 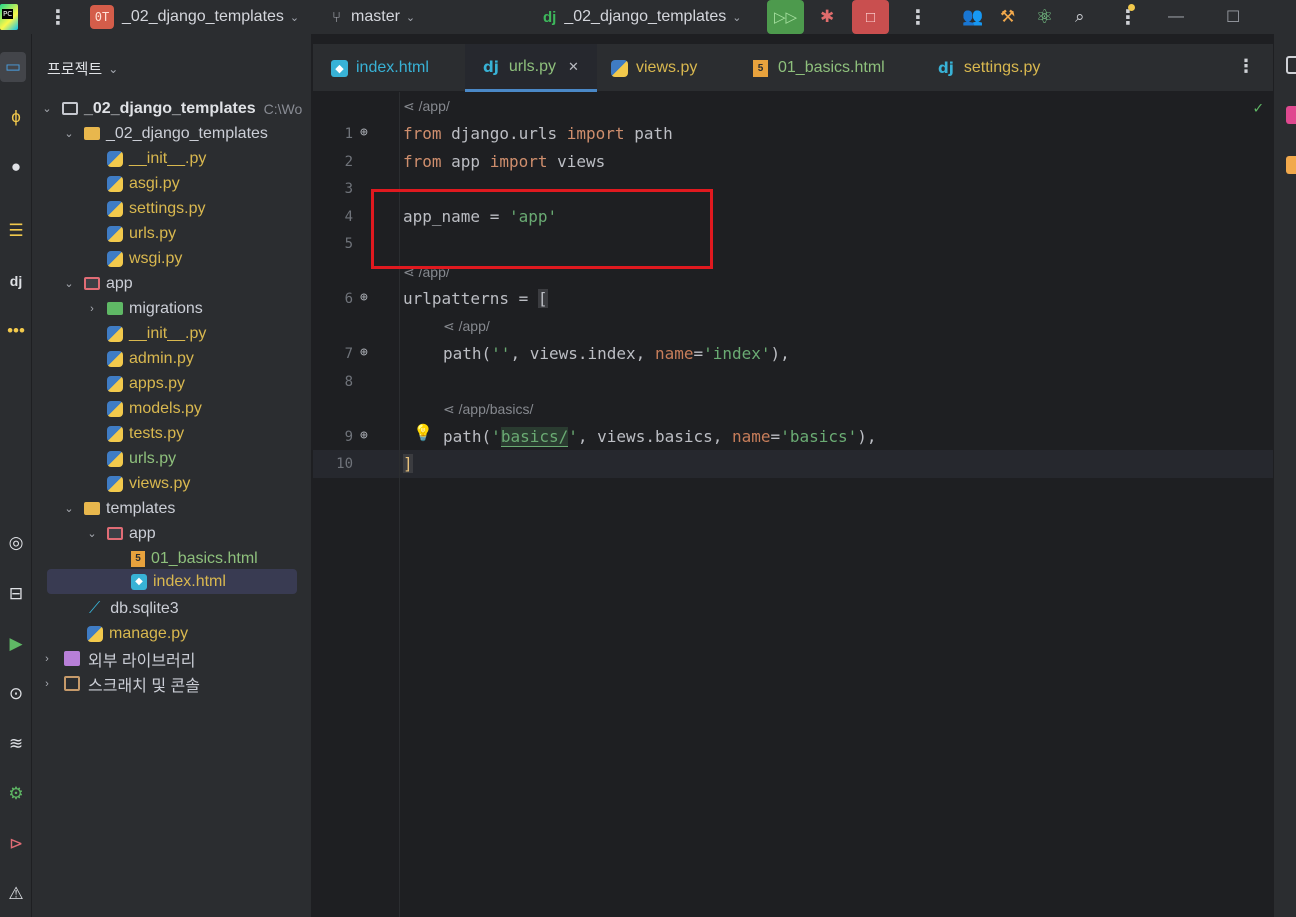 What do you see at coordinates (172, 581) in the screenshot?
I see `tree-item-selected: ◆ index.html` at bounding box center [172, 581].